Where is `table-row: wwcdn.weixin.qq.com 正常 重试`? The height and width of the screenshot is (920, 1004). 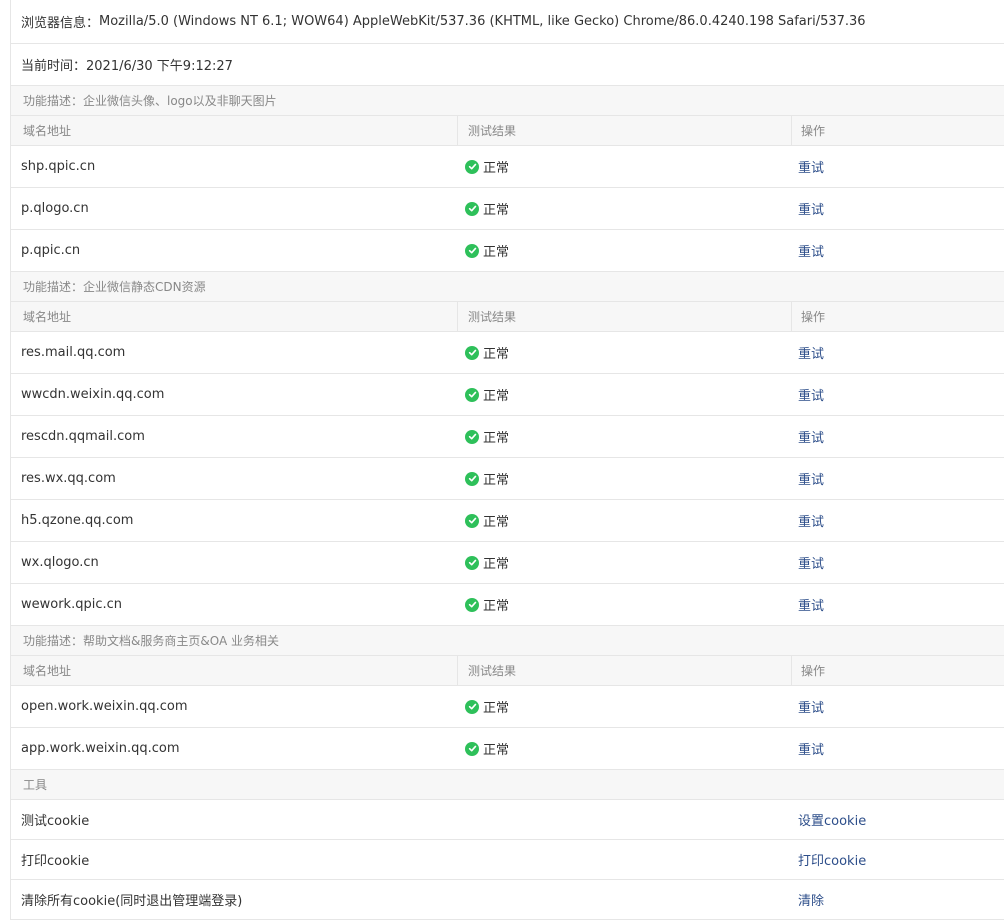 table-row: wwcdn.weixin.qq.com 正常 重试 is located at coordinates (507, 395).